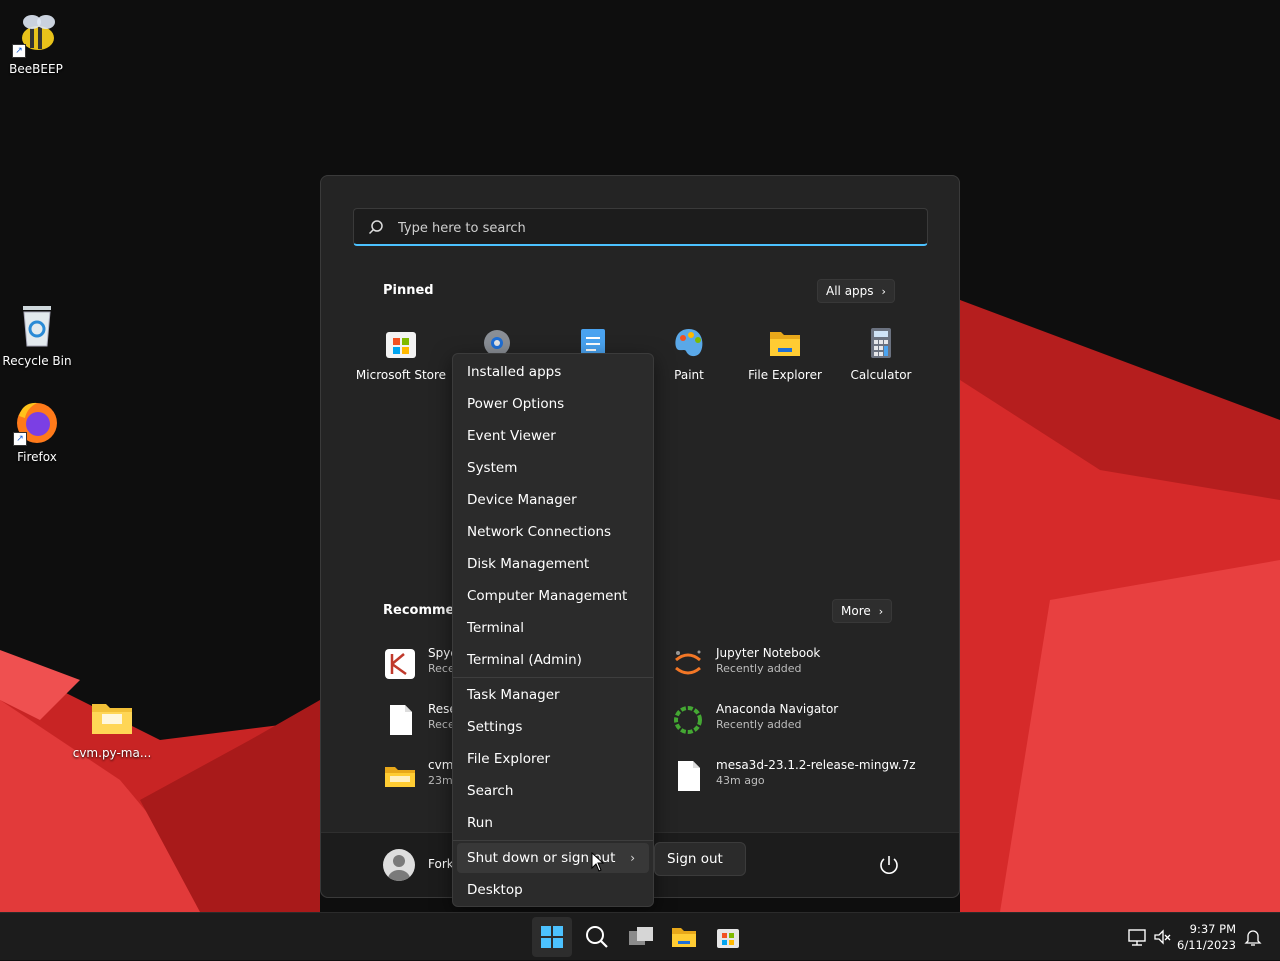 The image size is (1280, 961). What do you see at coordinates (553, 468) in the screenshot?
I see `menu-item-system: System` at bounding box center [553, 468].